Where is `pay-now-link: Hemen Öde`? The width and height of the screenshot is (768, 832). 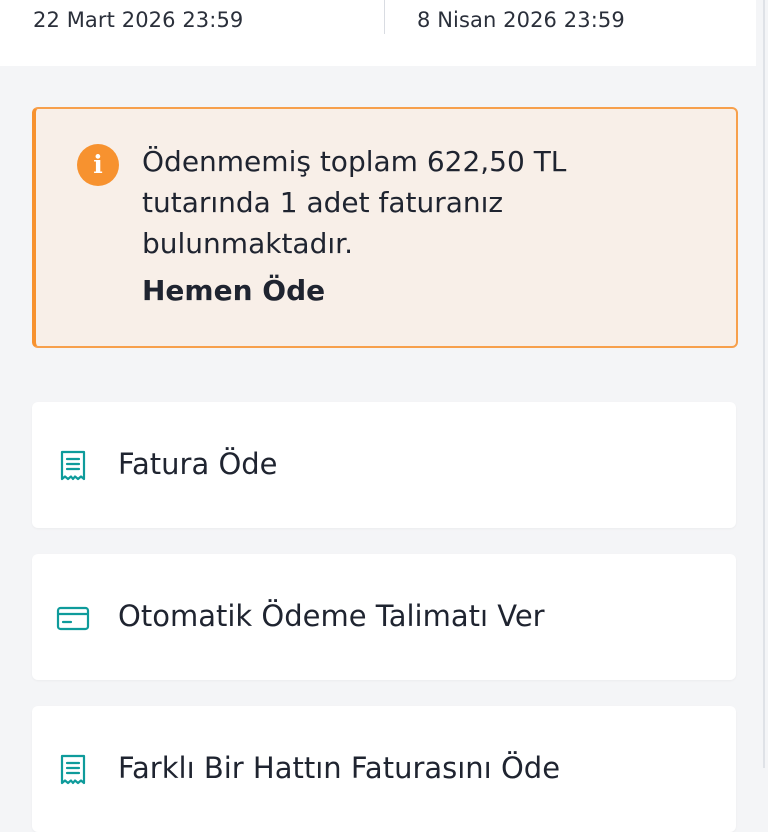 pay-now-link: Hemen Öde is located at coordinates (233, 290).